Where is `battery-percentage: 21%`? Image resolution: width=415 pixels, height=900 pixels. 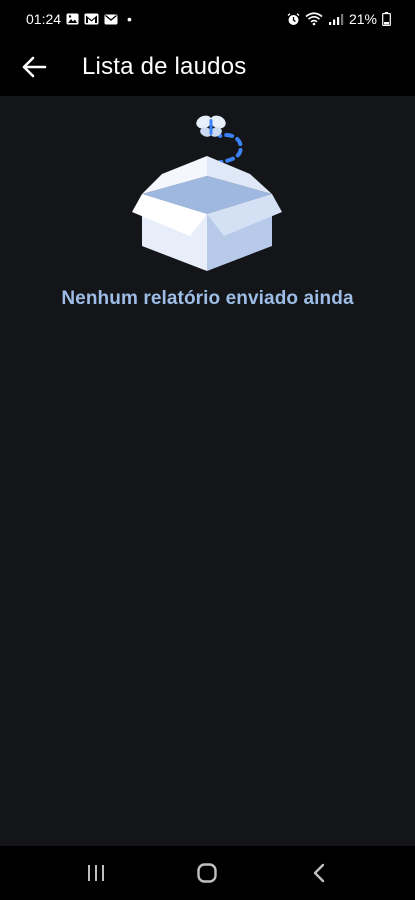
battery-percentage: 21% is located at coordinates (362, 19).